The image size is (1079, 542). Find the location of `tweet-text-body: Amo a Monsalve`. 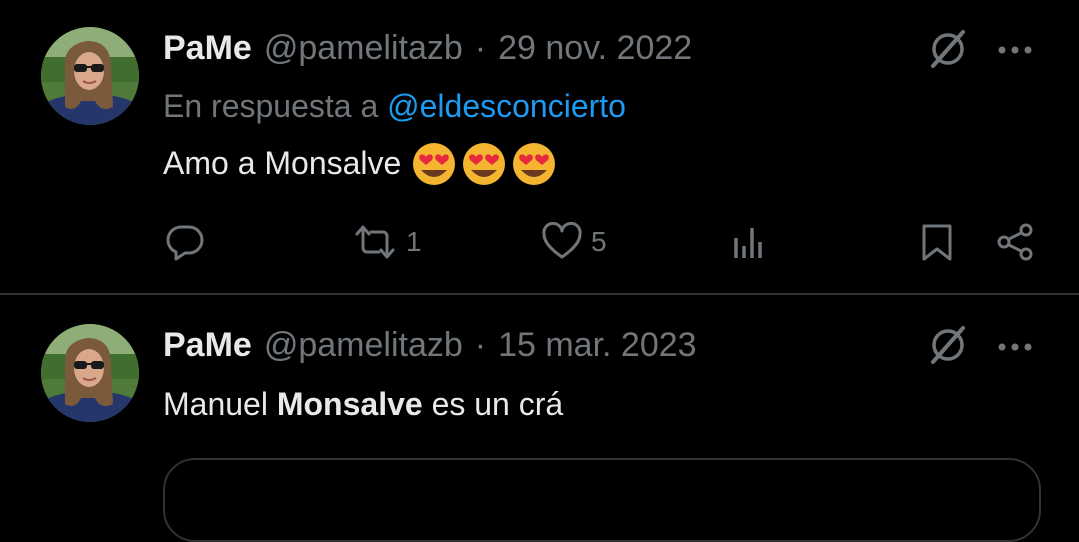

tweet-text-body: Amo a Monsalve is located at coordinates (282, 163).